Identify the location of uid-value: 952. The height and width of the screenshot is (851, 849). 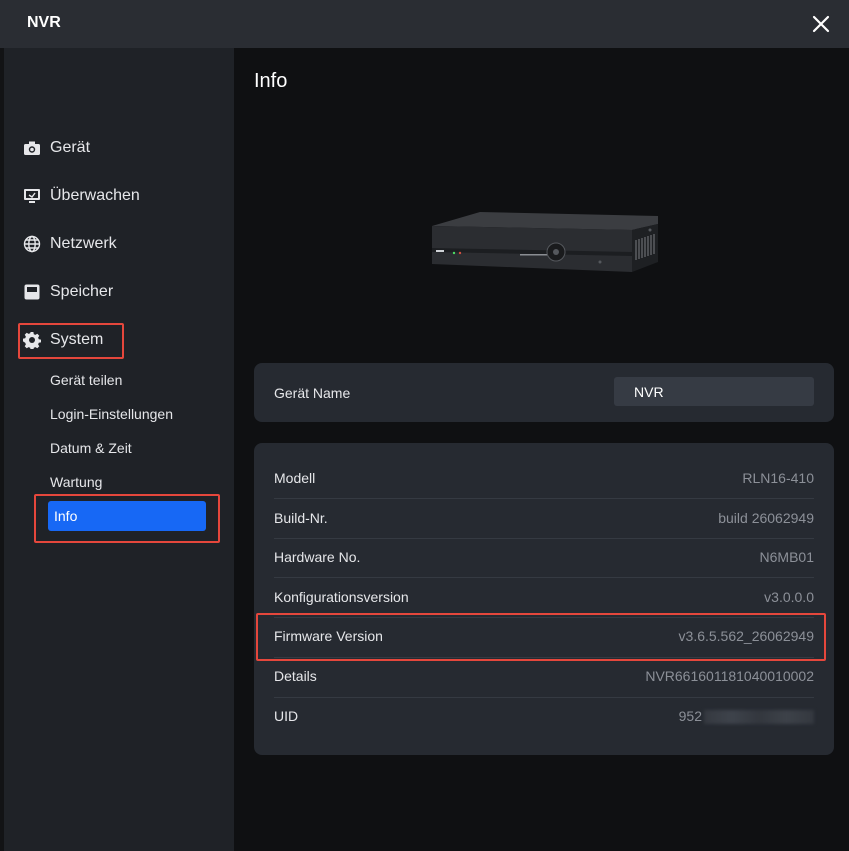
(690, 715).